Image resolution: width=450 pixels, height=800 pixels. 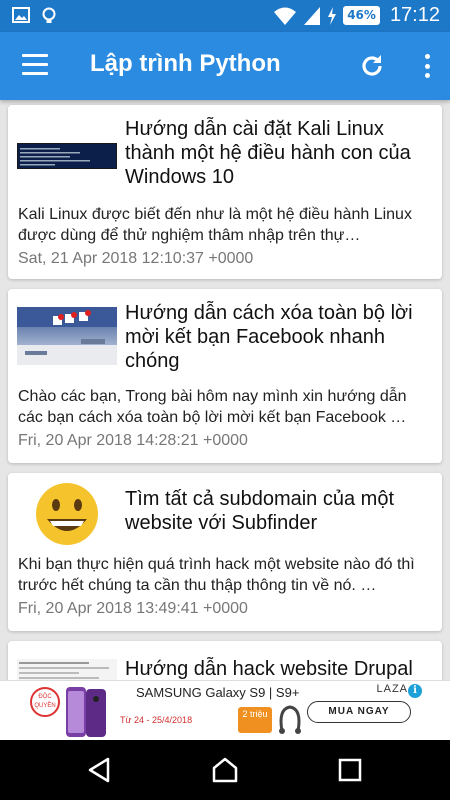 What do you see at coordinates (49, 15) in the screenshot?
I see `lightbulb-icon` at bounding box center [49, 15].